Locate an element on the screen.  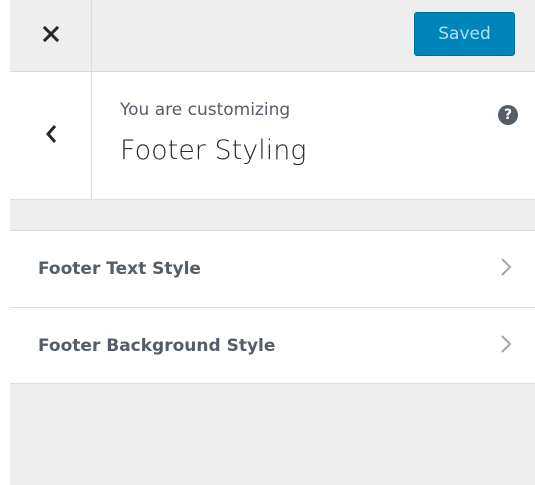
help-button: ? is located at coordinates (508, 115).